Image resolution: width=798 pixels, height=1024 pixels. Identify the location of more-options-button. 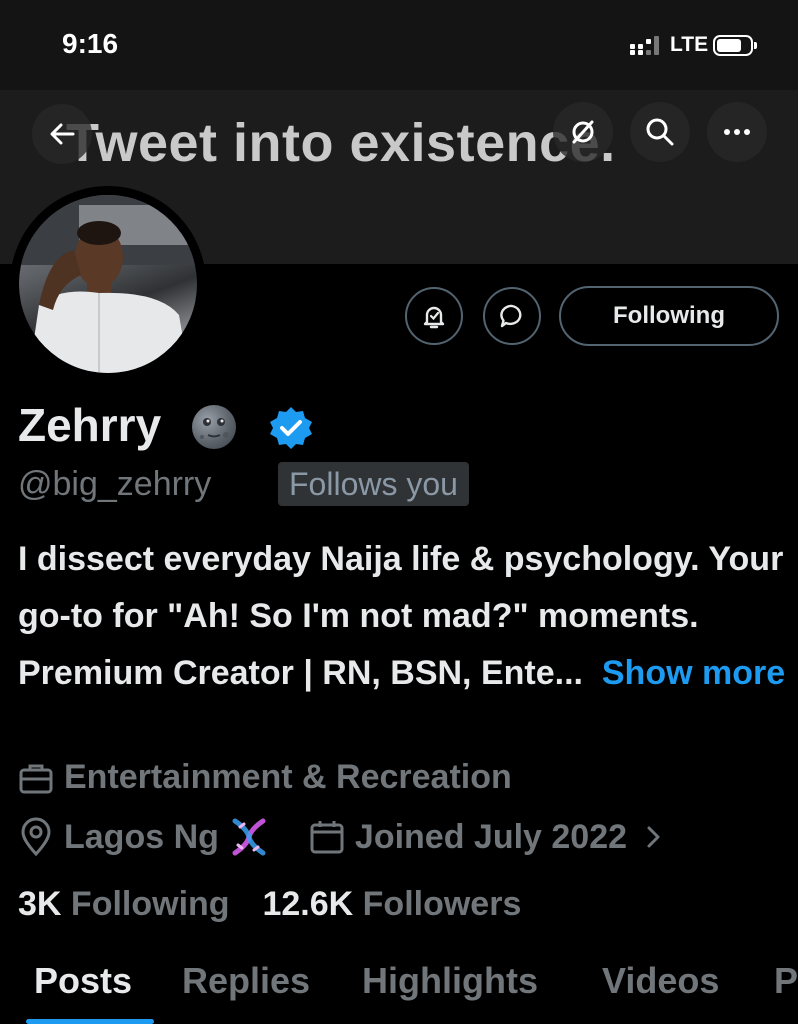
(737, 132).